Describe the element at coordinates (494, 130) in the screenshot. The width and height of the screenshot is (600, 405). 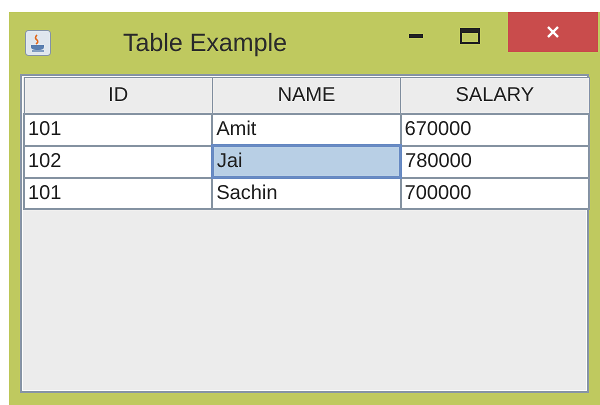
I see `table-cell: 670000` at that location.